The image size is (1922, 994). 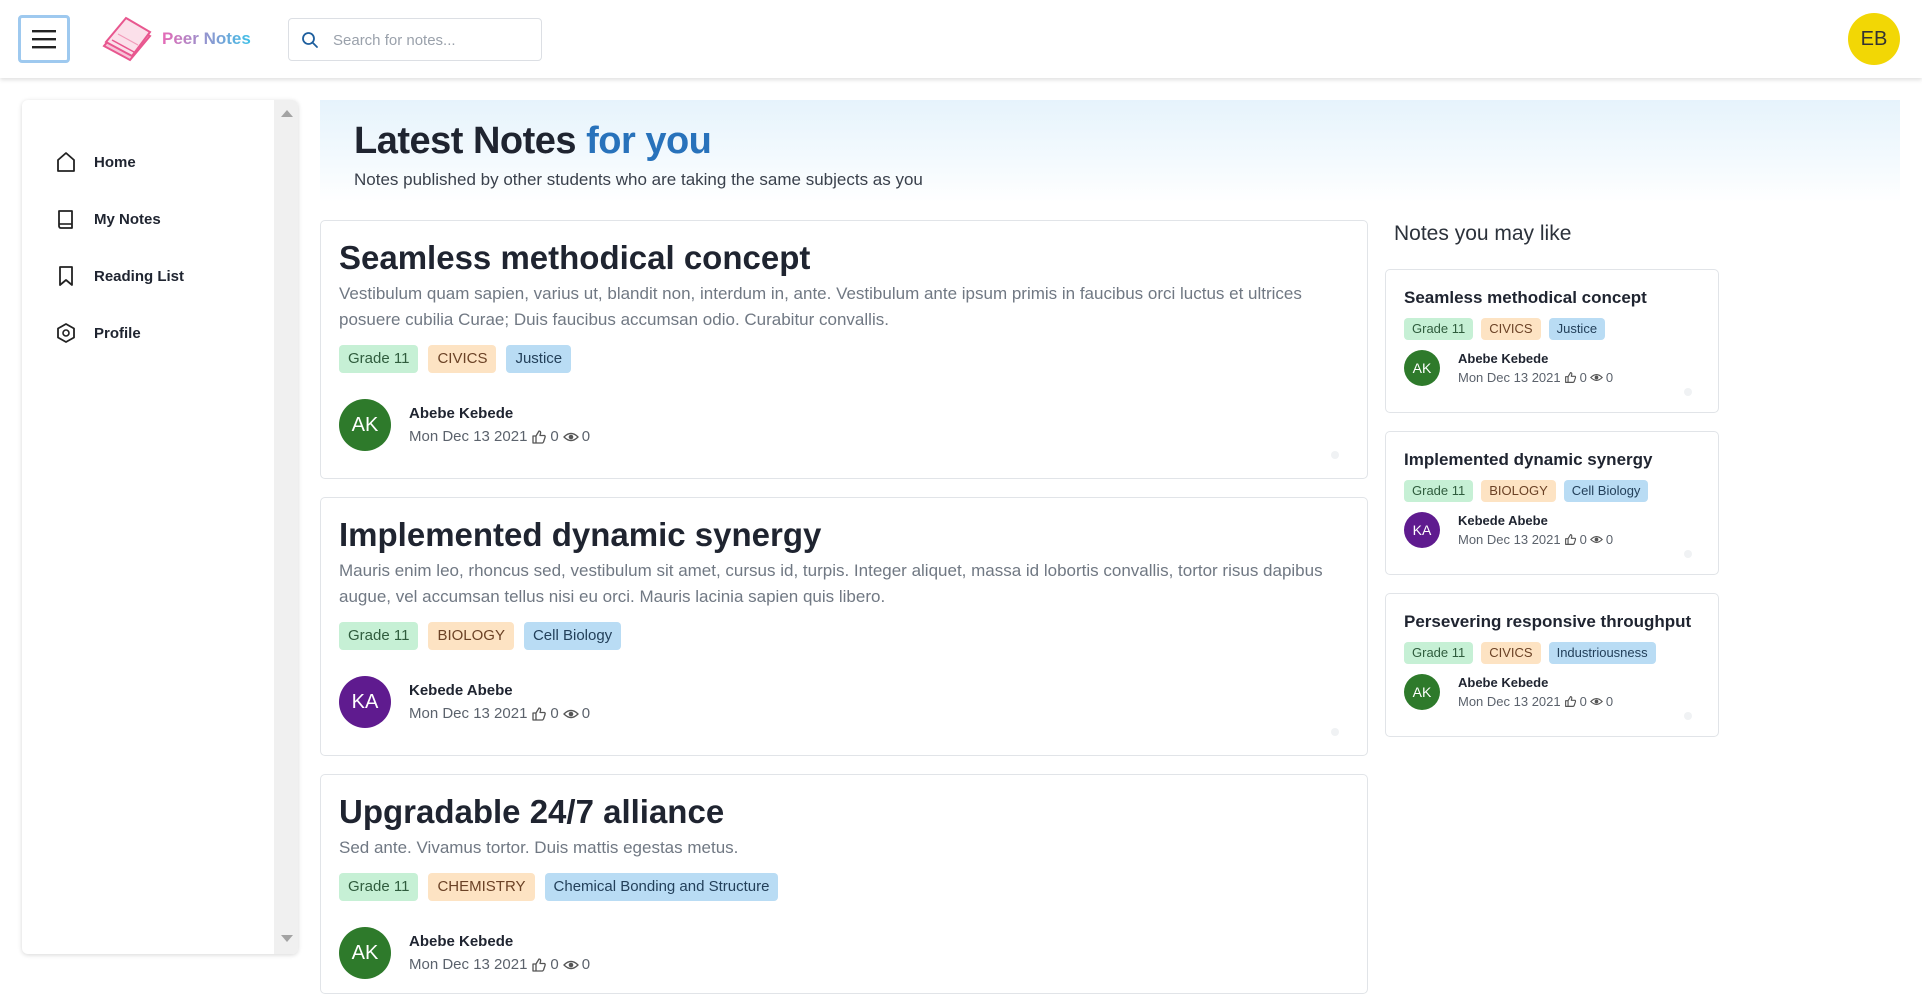 What do you see at coordinates (120, 276) in the screenshot?
I see `sidebar-item-reading-list: Reading List` at bounding box center [120, 276].